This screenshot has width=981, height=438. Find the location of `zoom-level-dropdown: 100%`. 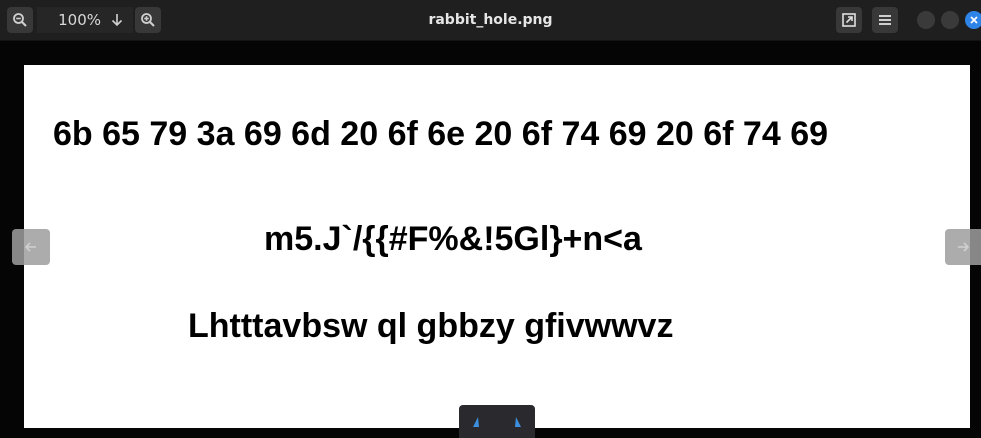

zoom-level-dropdown: 100% is located at coordinates (85, 20).